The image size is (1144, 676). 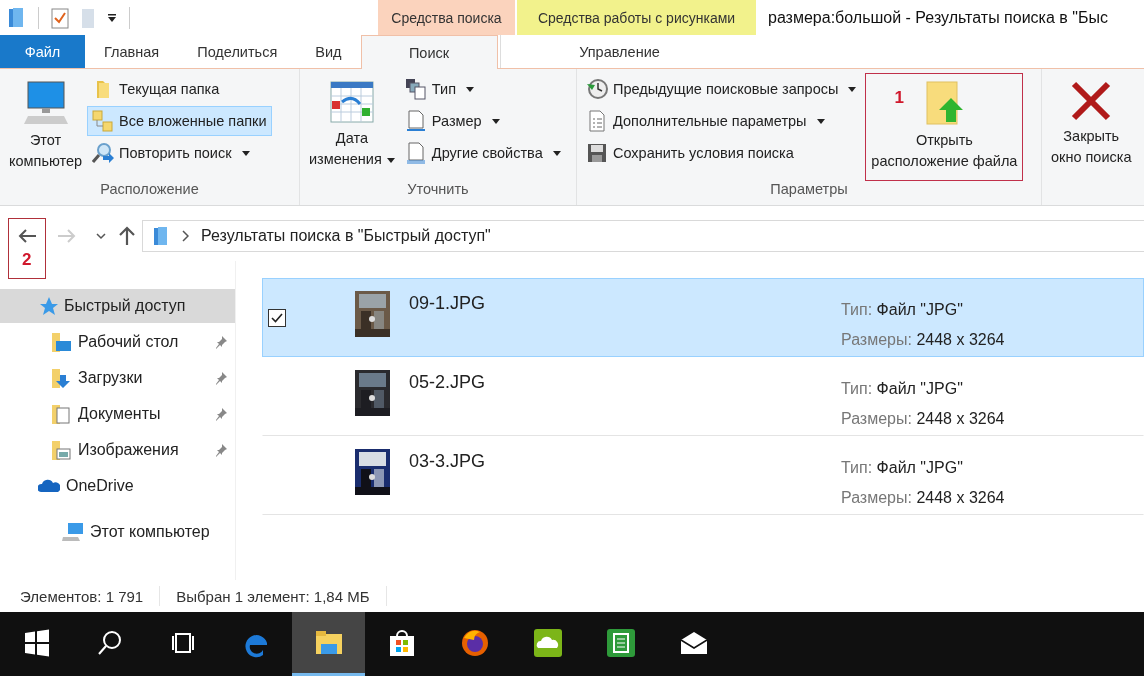 What do you see at coordinates (482, 89) in the screenshot?
I see `ribbon-button: Тип` at bounding box center [482, 89].